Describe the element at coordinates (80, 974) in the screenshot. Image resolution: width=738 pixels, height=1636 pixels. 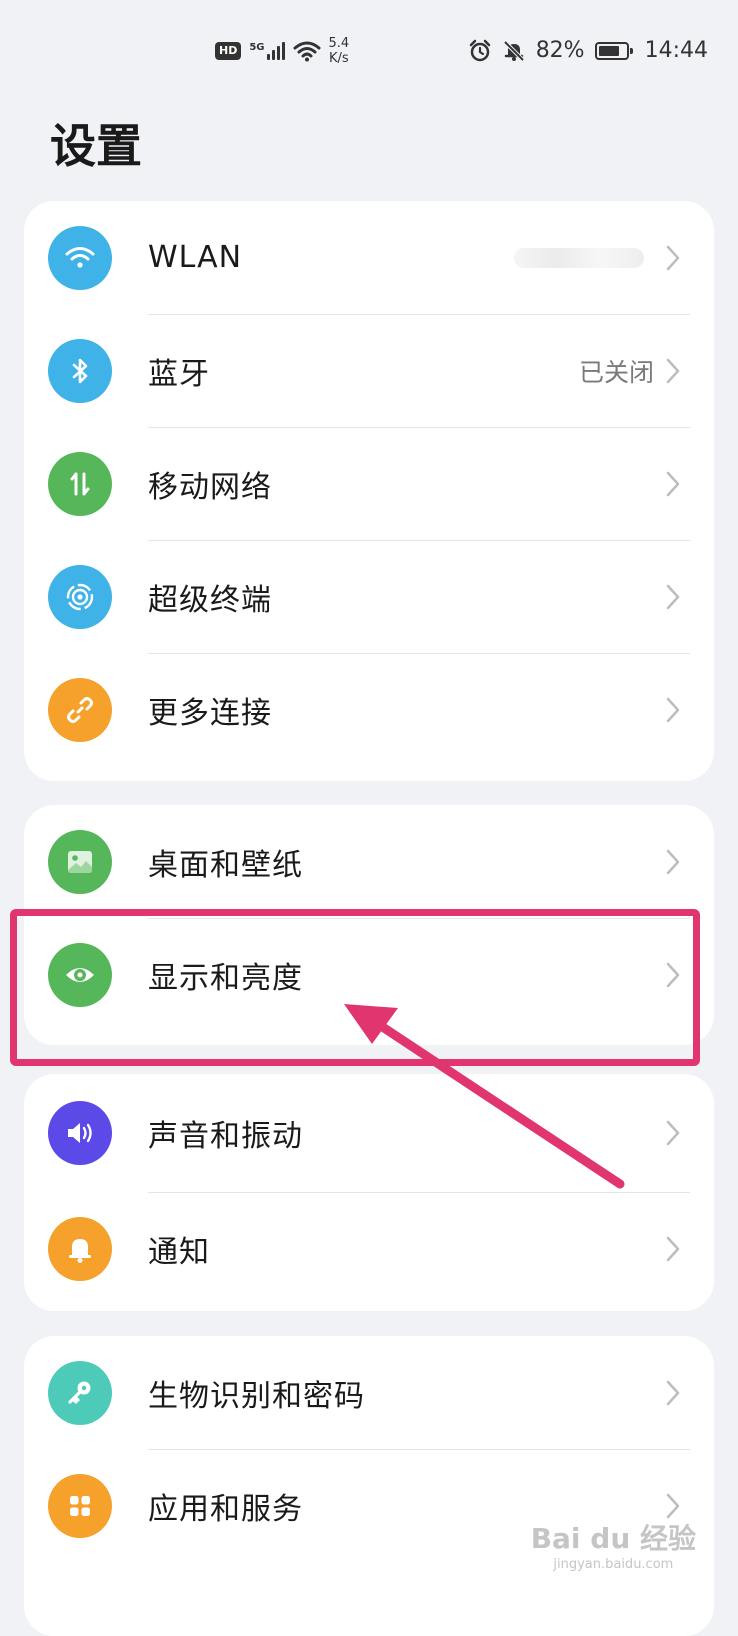
I see `eye-icon` at that location.